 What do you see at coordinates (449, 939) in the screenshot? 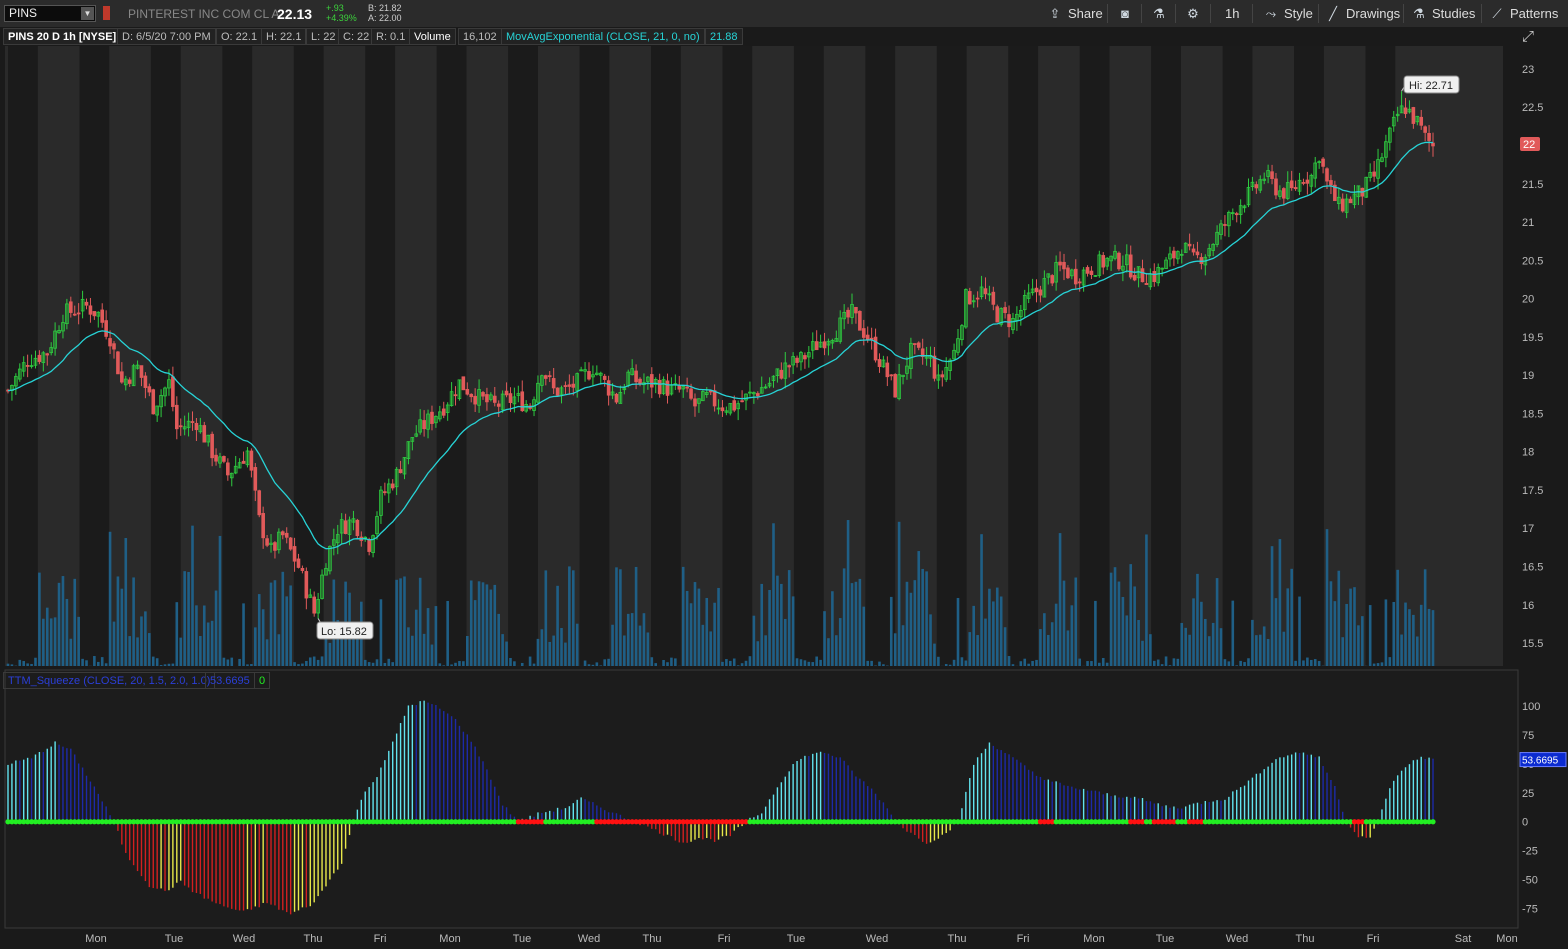
I see `time-tick-label: Mon` at bounding box center [449, 939].